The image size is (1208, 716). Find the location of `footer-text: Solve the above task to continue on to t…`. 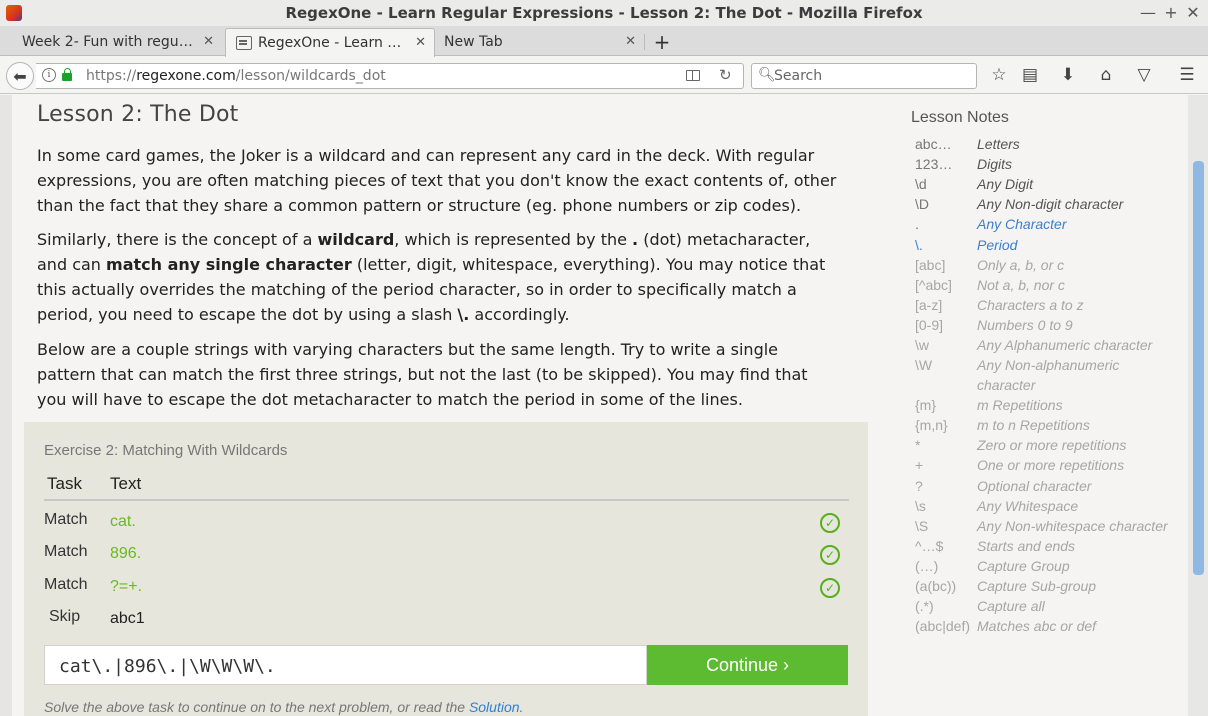

footer-text: Solve the above task to continue on to t… is located at coordinates (256, 707).